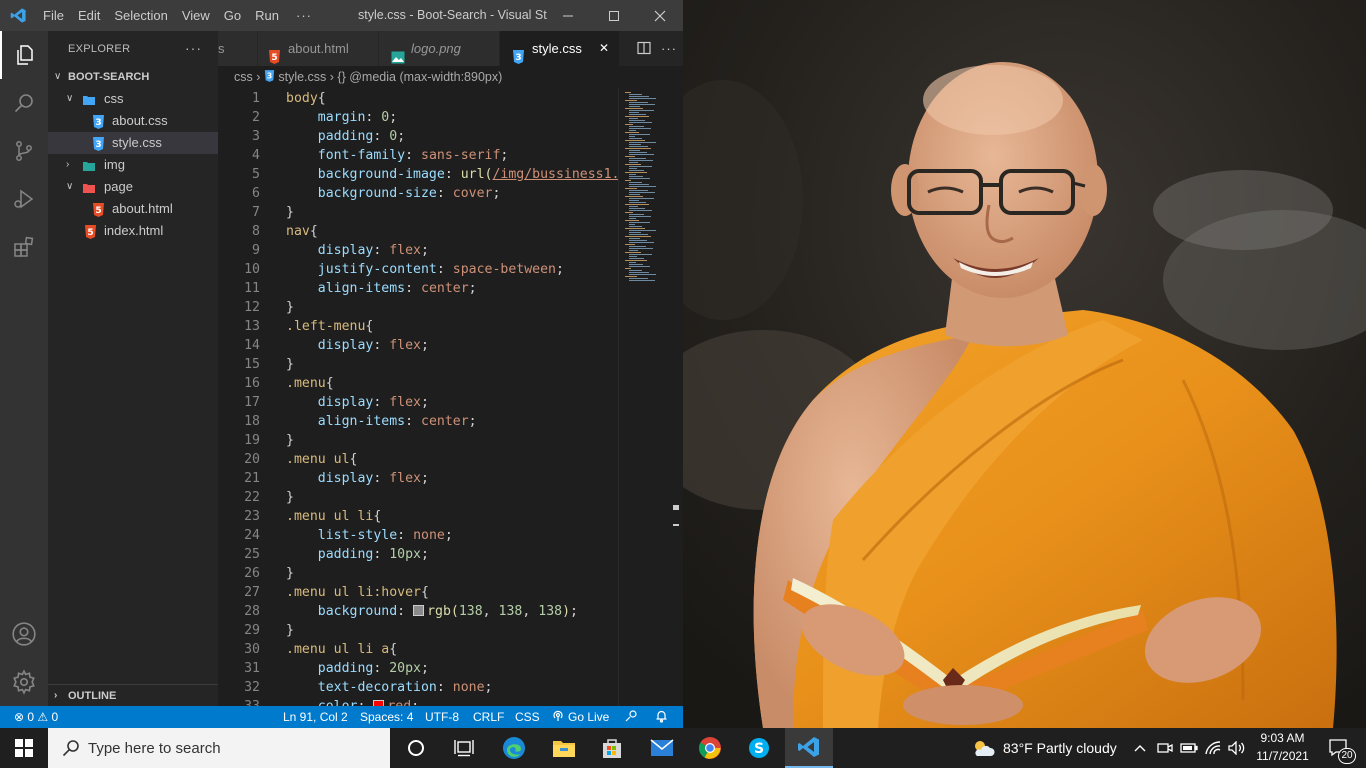  I want to click on minimap, so click(644, 397).